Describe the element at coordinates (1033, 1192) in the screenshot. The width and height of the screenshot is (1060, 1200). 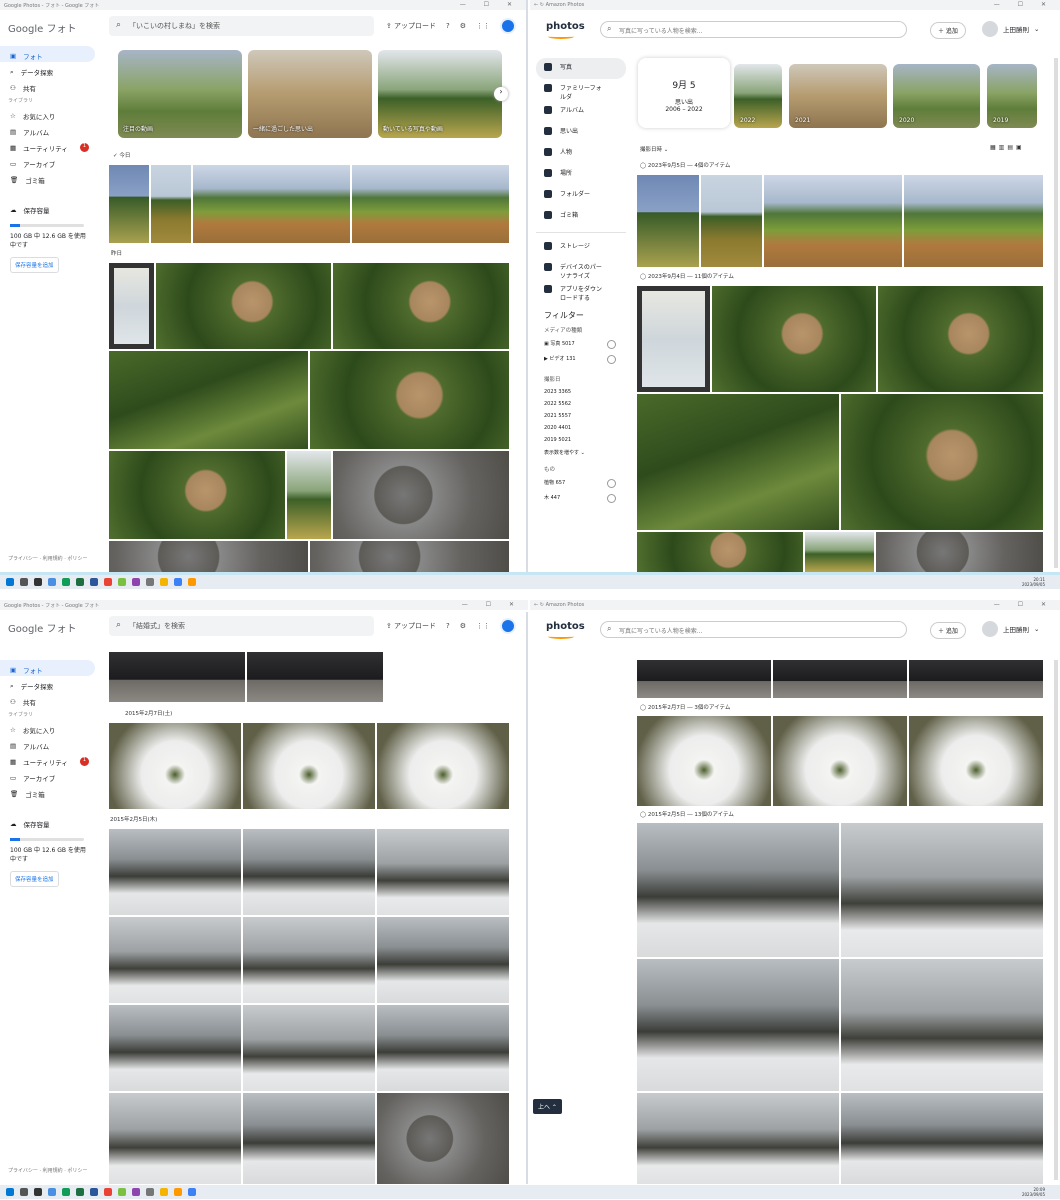
I see `system-clock: 20:09 2023/09/05` at that location.